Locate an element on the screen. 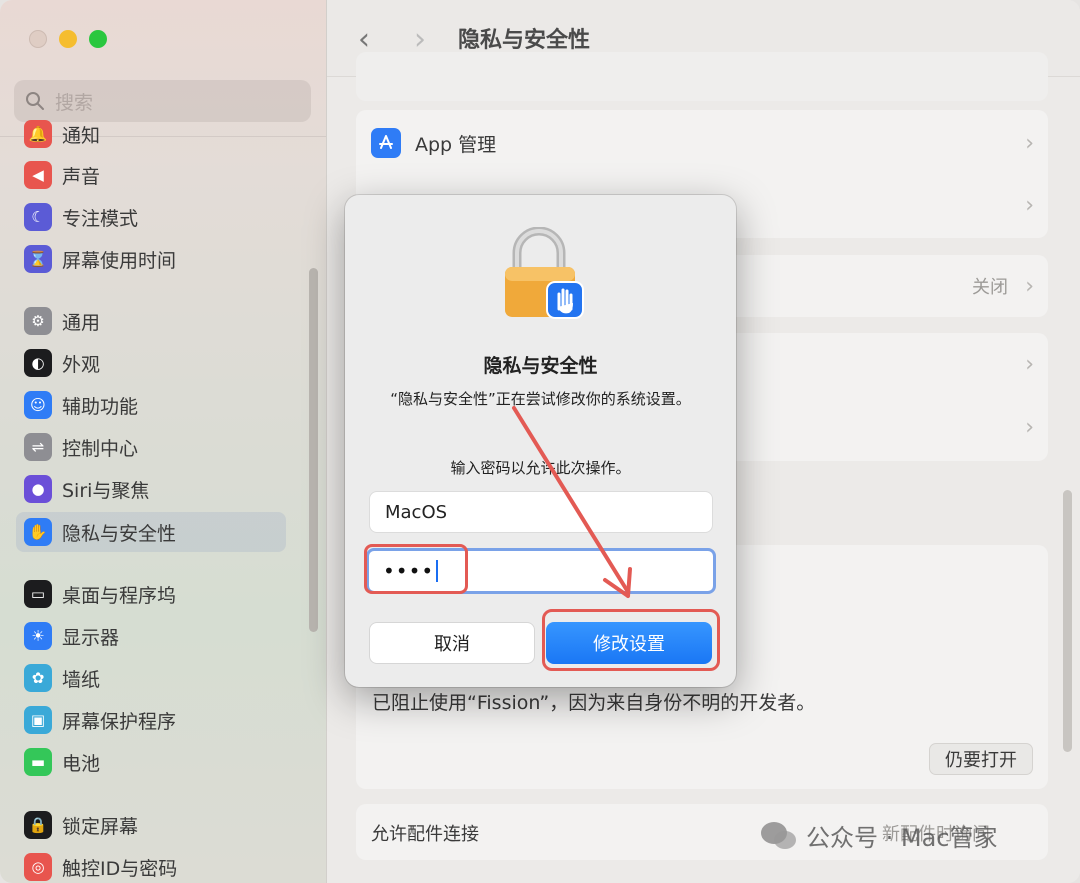  app-management-row: App 管理 › is located at coordinates (702, 143).